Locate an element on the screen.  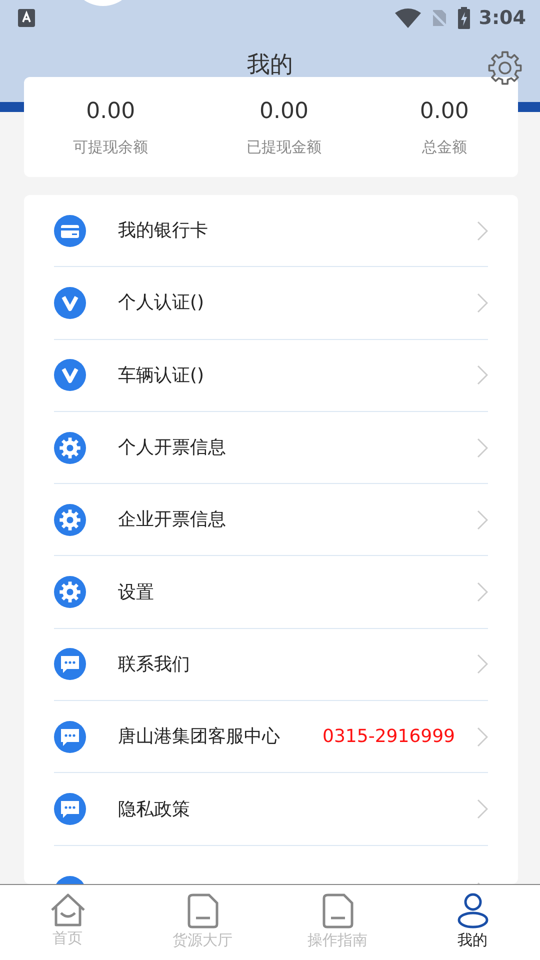
menu-item: 个人认证() is located at coordinates (271, 303).